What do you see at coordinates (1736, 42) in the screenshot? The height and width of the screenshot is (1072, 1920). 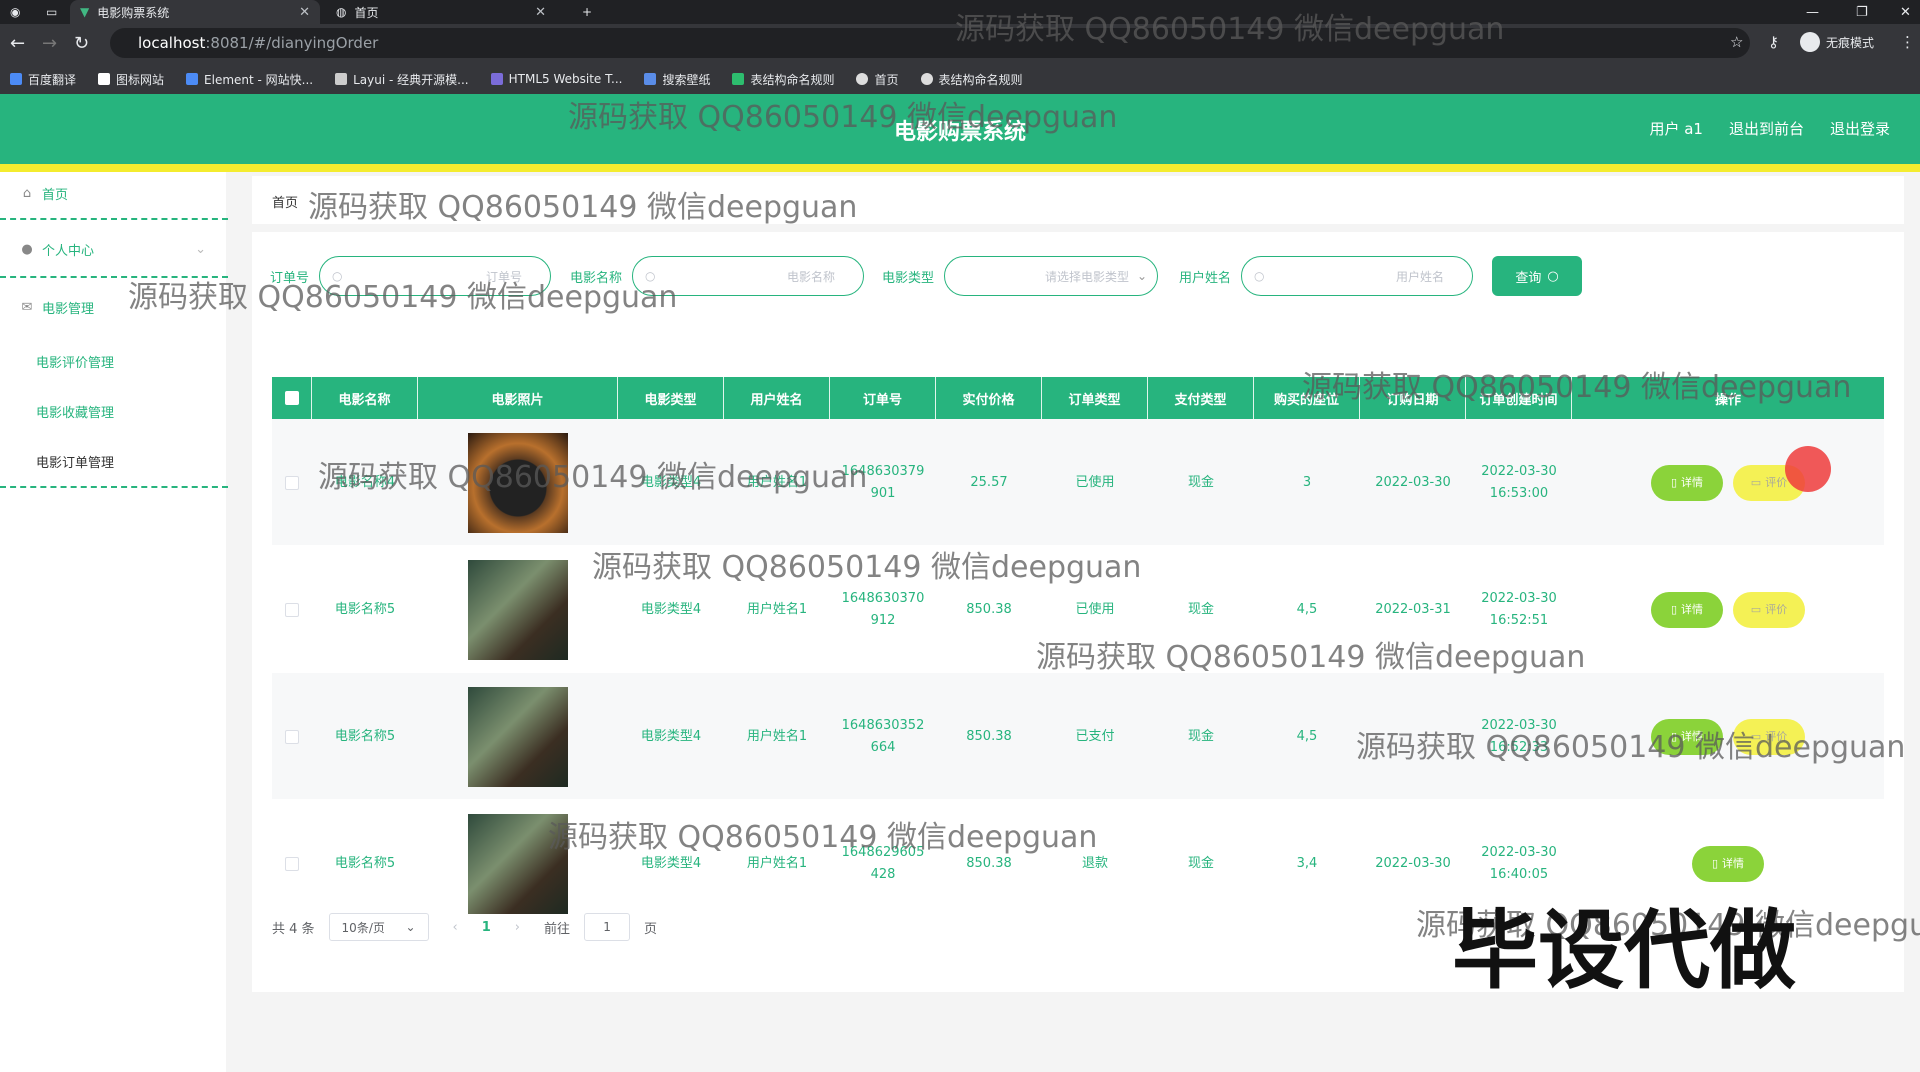 I see `bookmark-star-icon: ☆` at bounding box center [1736, 42].